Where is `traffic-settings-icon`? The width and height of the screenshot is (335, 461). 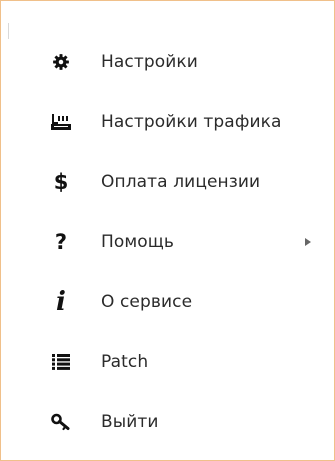
traffic-settings-icon is located at coordinates (61, 122).